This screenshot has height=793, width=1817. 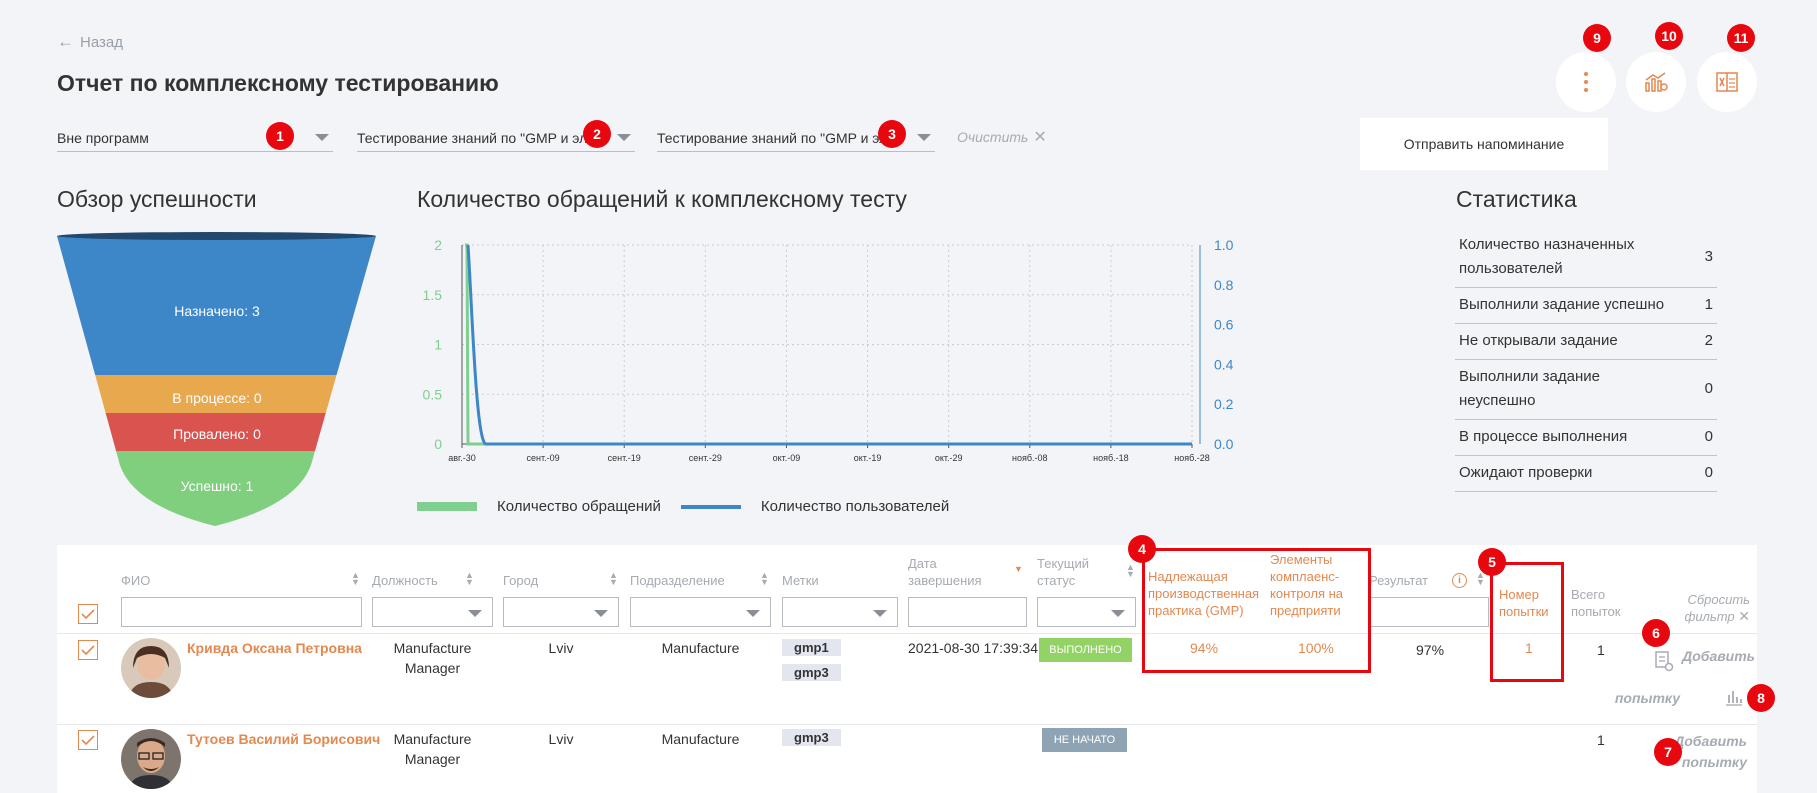 I want to click on column-header-result: Результат, so click(x=1398, y=580).